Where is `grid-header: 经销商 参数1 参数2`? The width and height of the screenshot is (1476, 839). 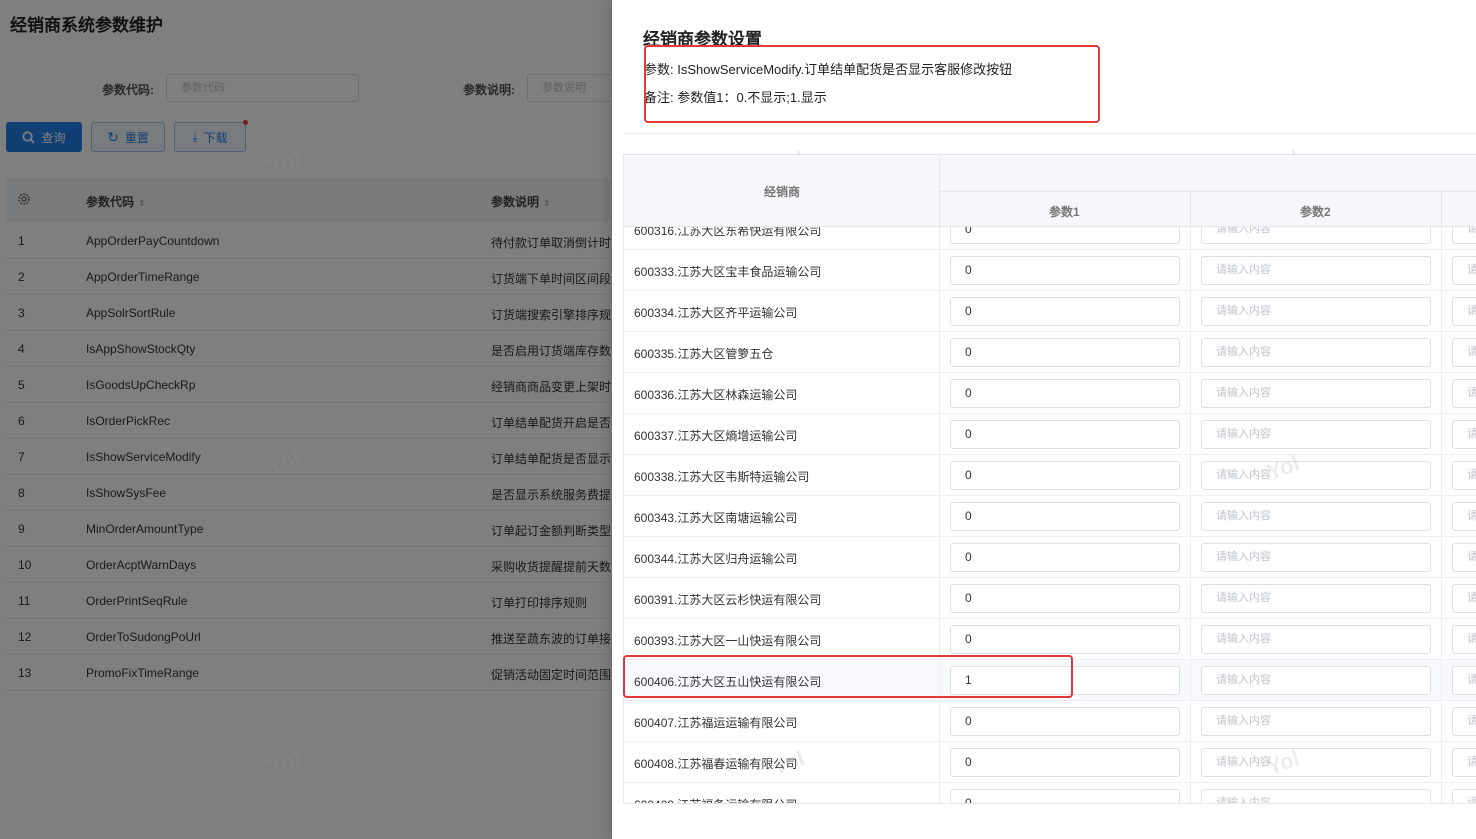 grid-header: 经销商 参数1 参数2 is located at coordinates (1050, 191).